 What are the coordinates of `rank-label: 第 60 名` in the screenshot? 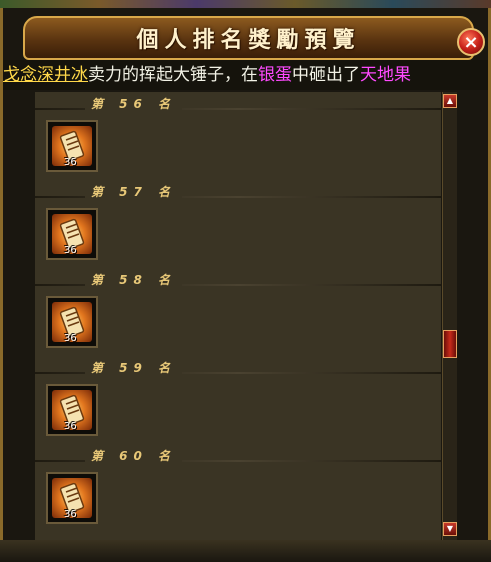 It's located at (134, 456).